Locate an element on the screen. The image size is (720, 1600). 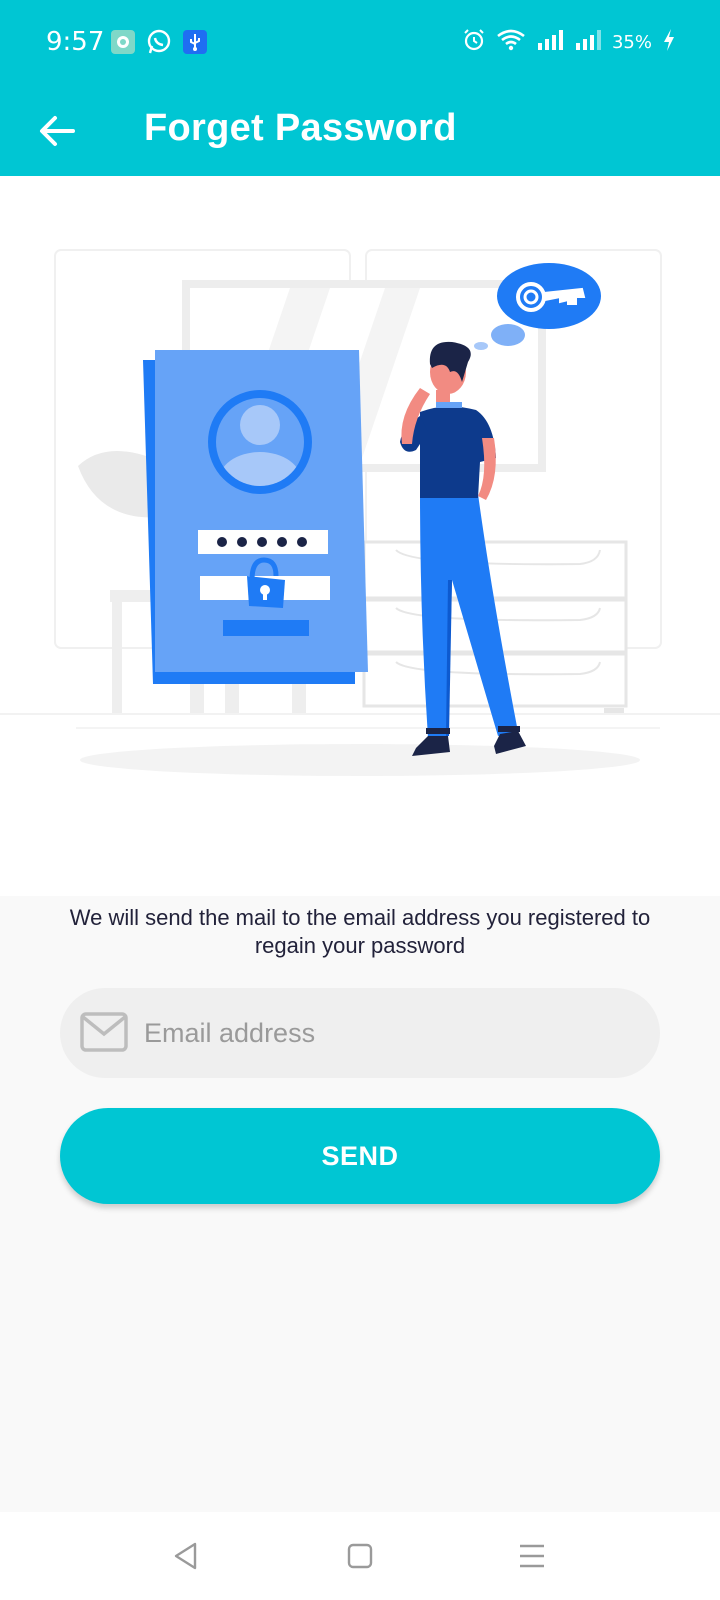
status-bar: 9:57 35% is located at coordinates (360, 43).